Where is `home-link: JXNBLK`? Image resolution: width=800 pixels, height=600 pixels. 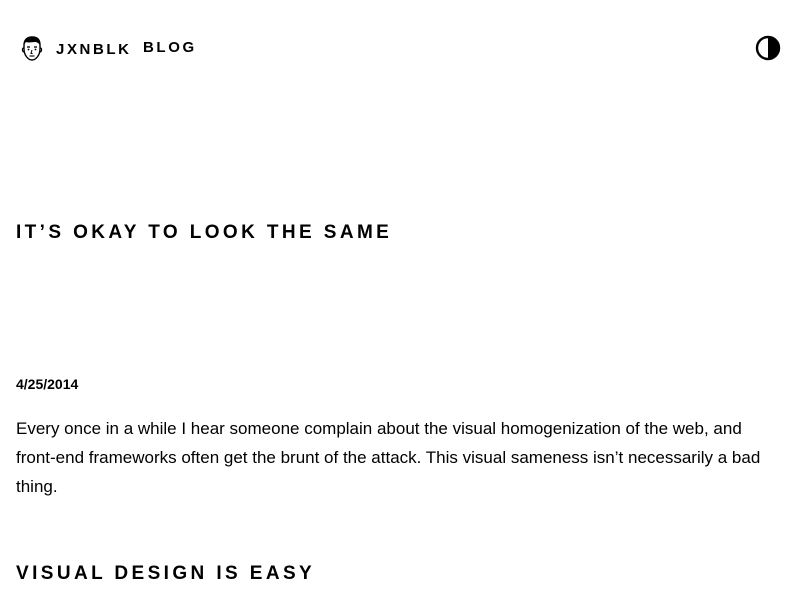
home-link: JXNBLK is located at coordinates (76, 49).